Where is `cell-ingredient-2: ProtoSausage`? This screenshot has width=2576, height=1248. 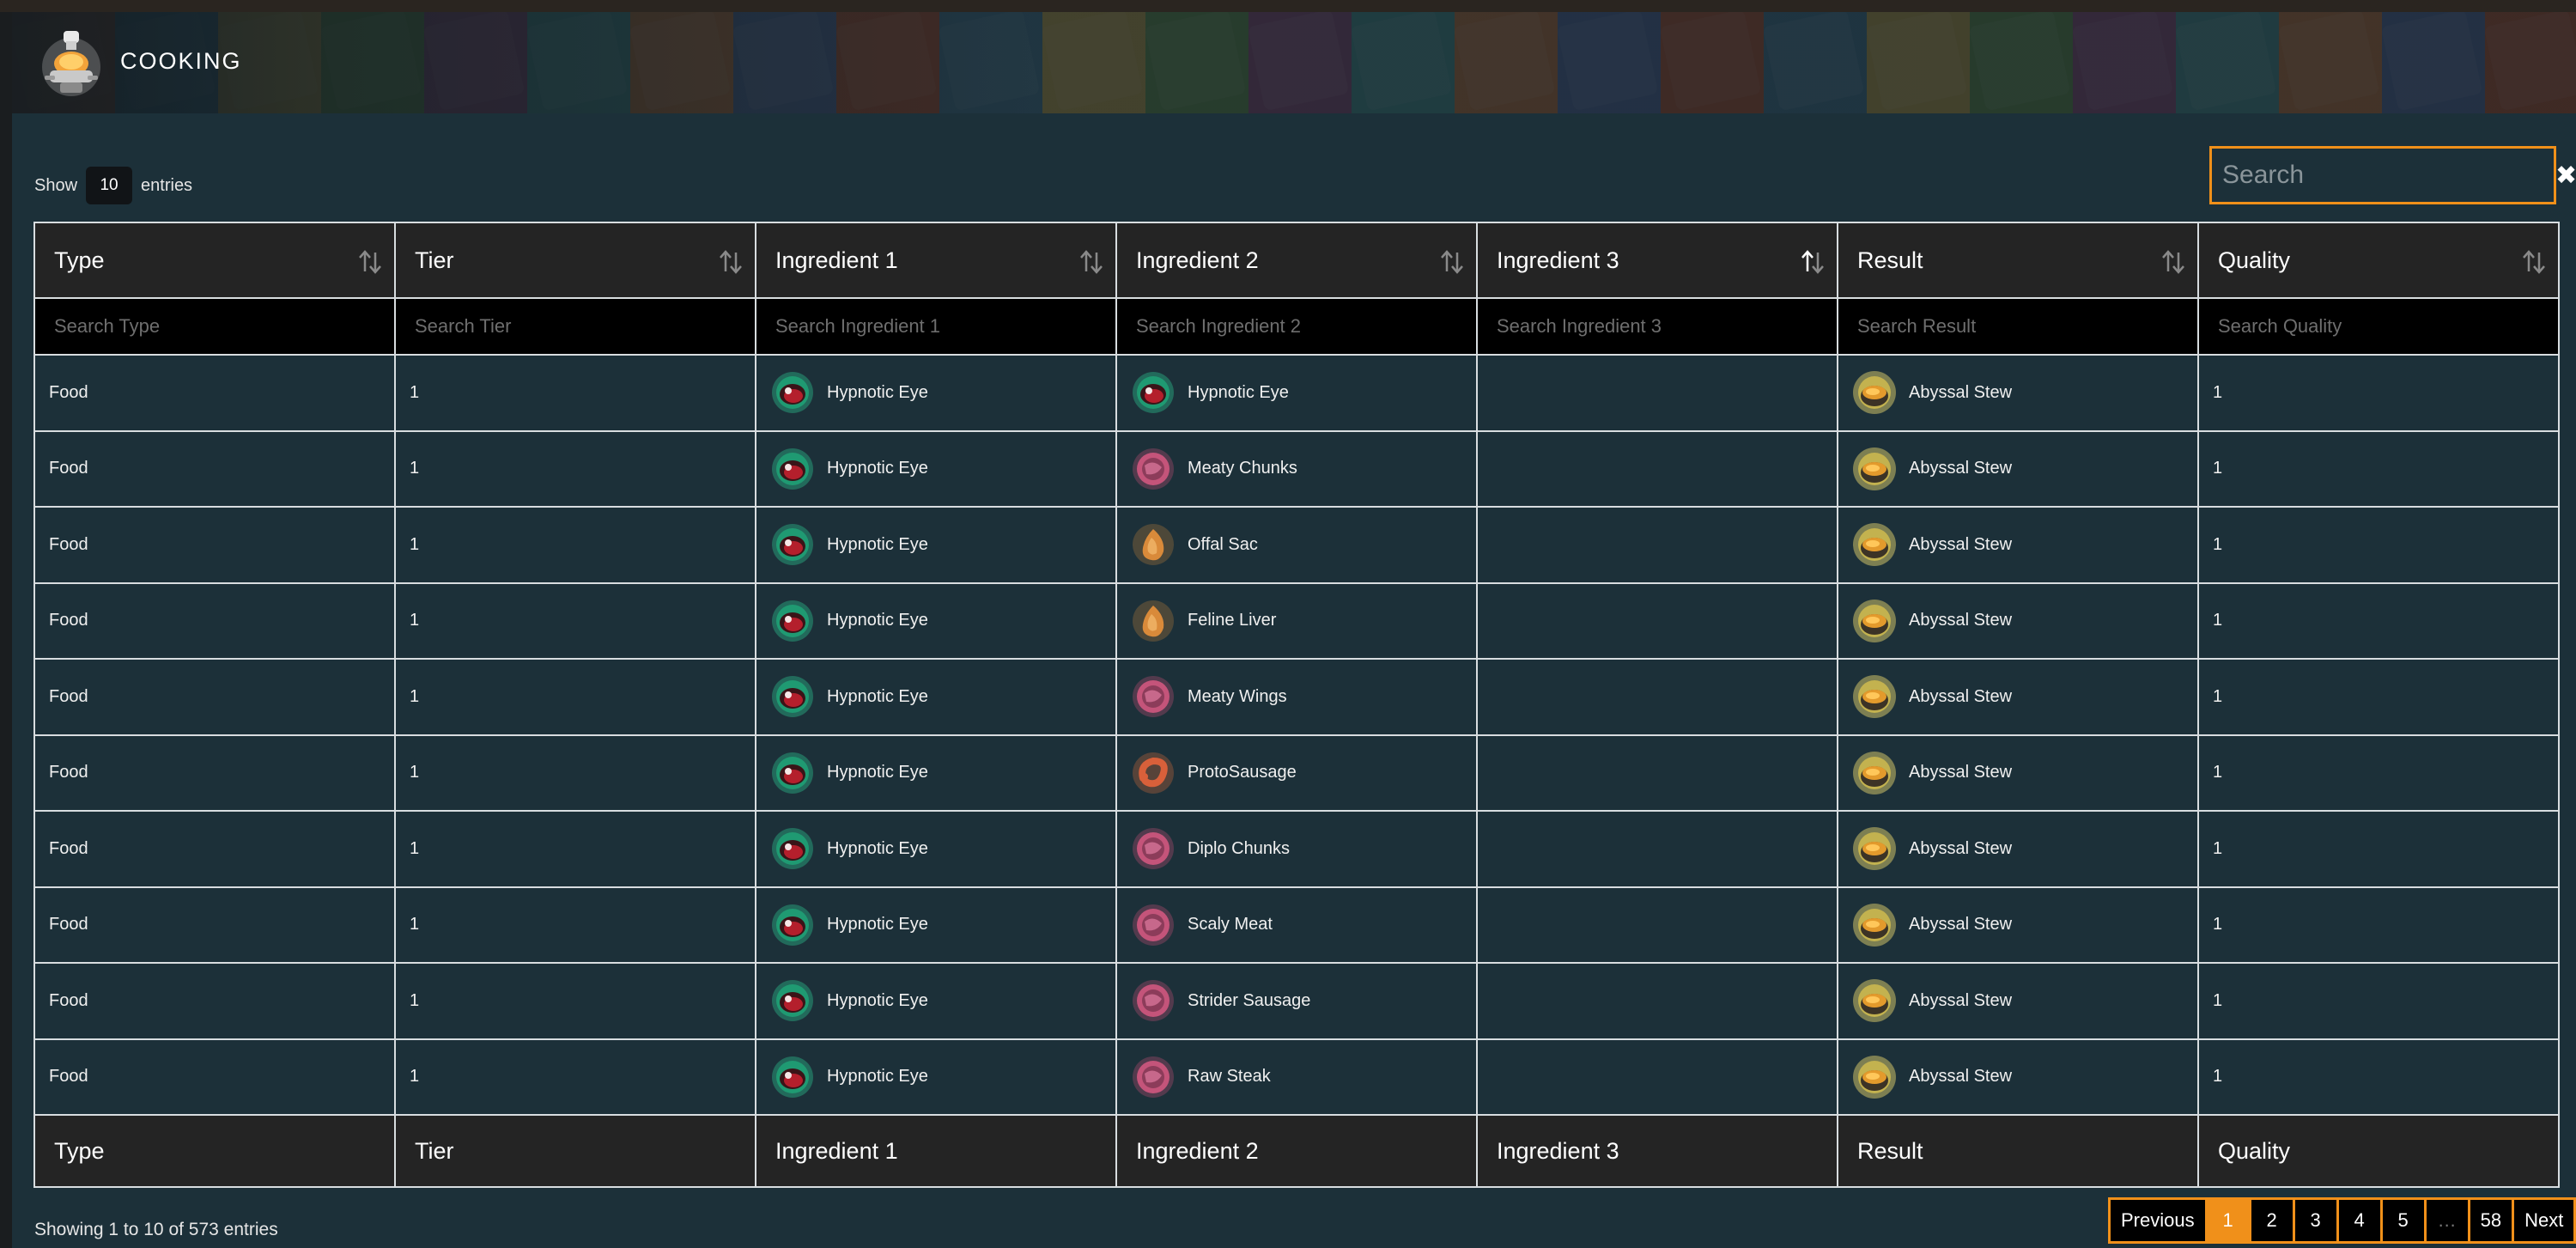 cell-ingredient-2: ProtoSausage is located at coordinates (1297, 773).